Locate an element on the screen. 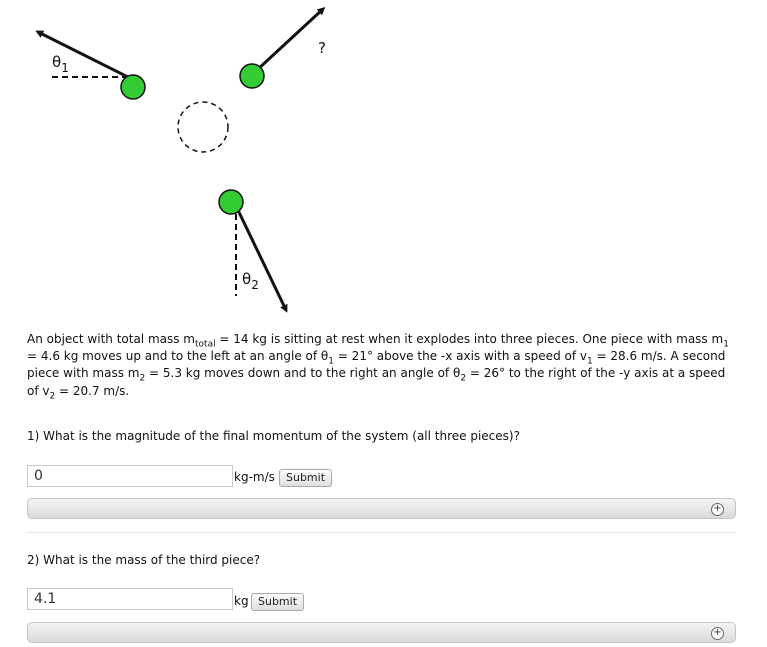 Image resolution: width=767 pixels, height=647 pixels. original-object-outline is located at coordinates (203, 127).